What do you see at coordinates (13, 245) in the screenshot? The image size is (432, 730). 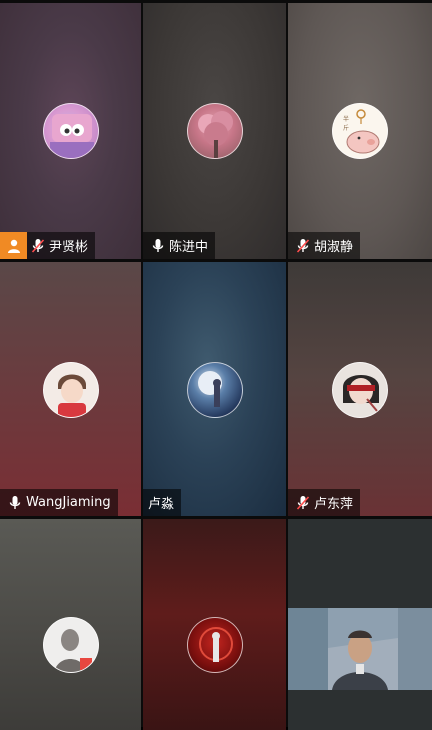 I see `host-person-icon` at bounding box center [13, 245].